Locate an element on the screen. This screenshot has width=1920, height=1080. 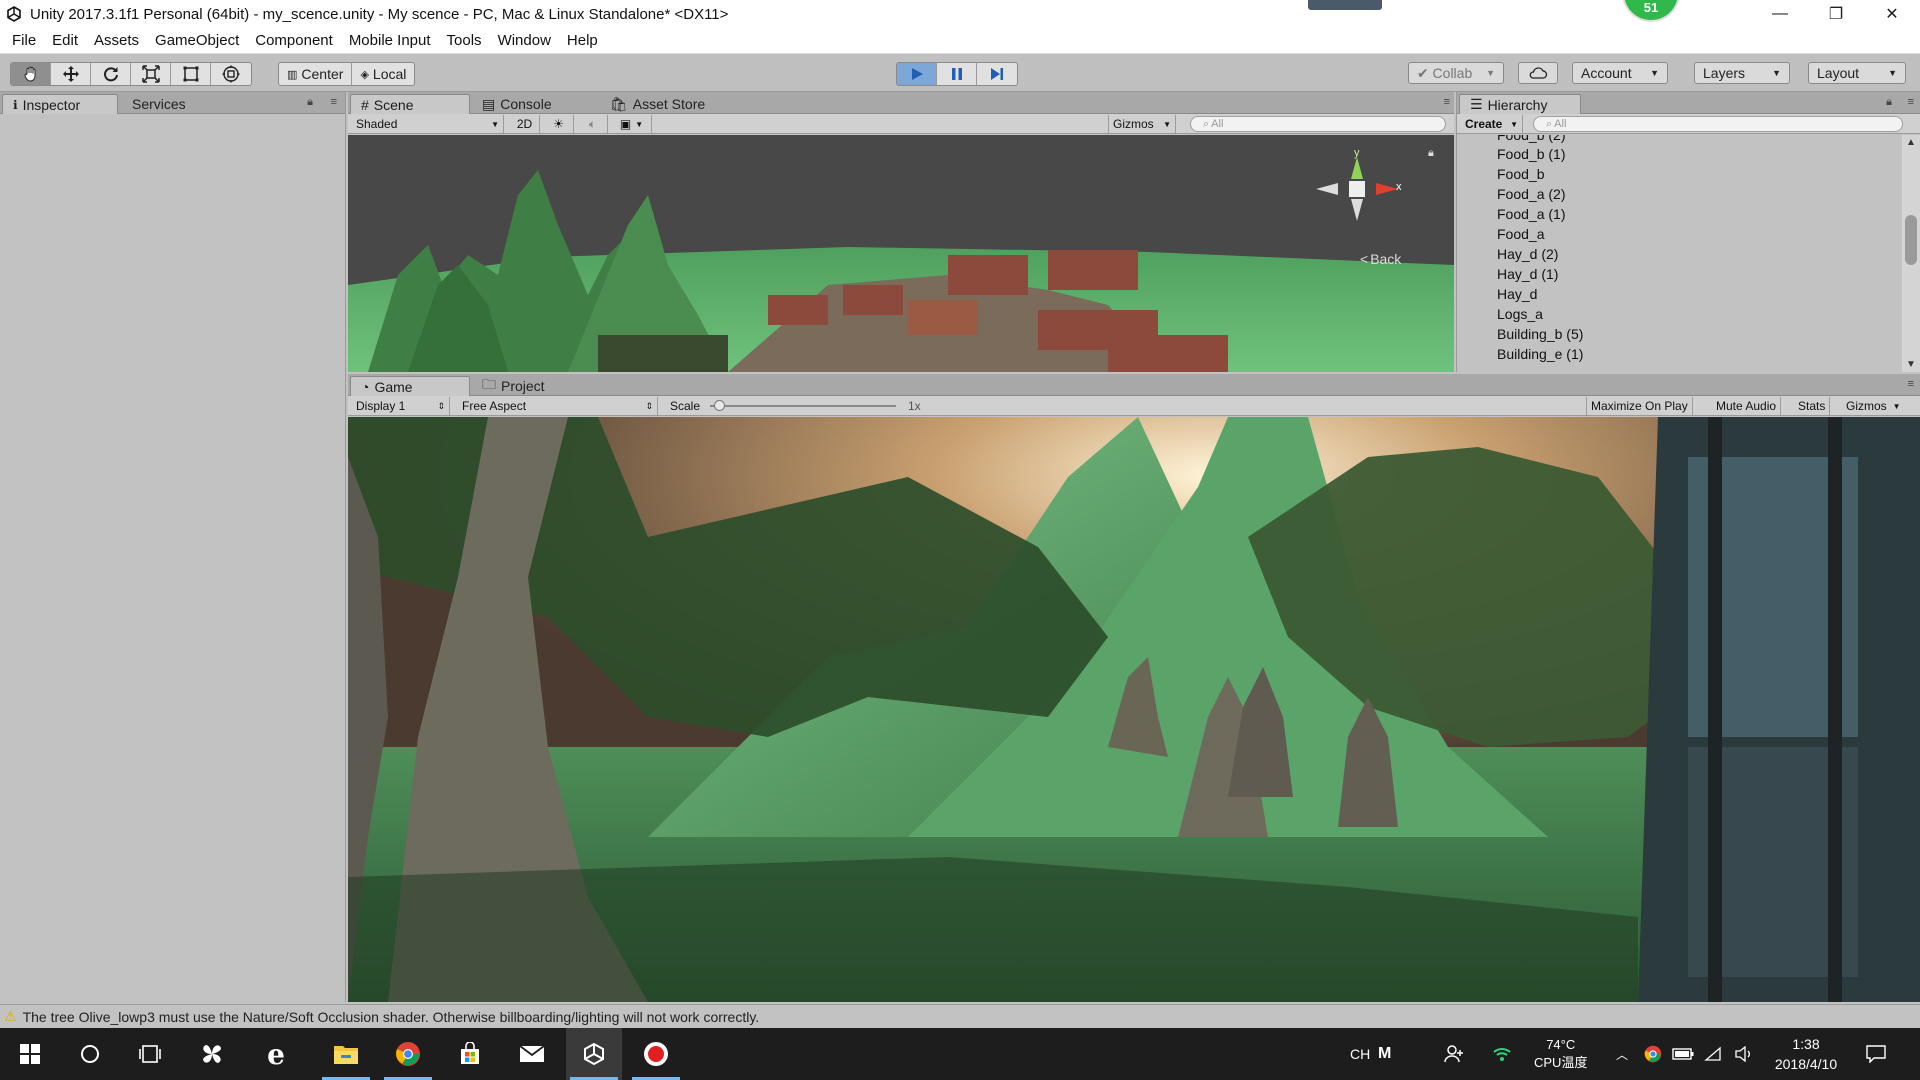
rect-tool-icon is located at coordinates (191, 74).